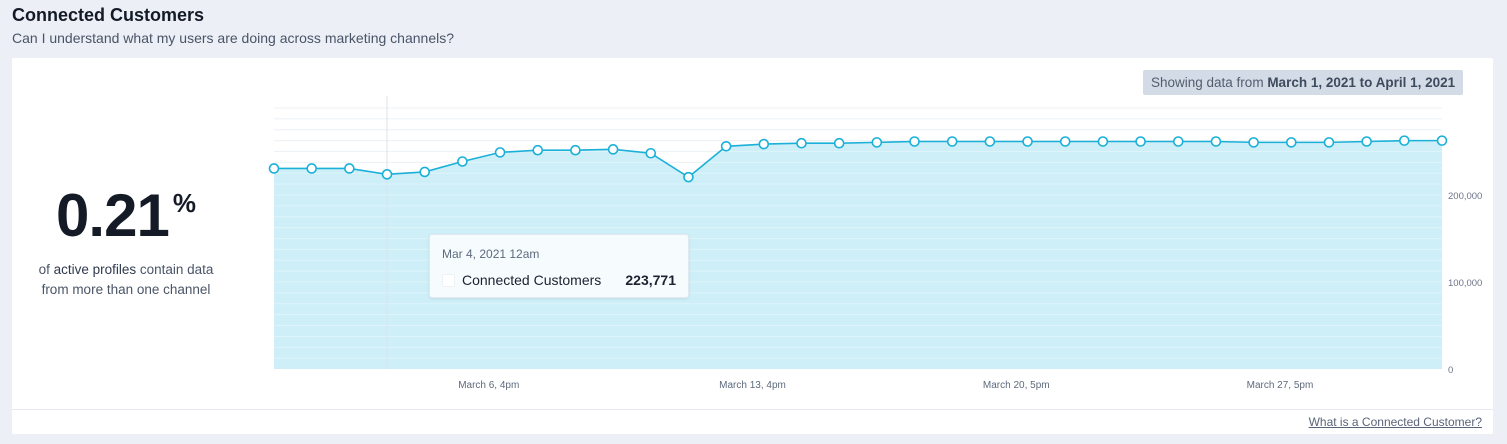 The height and width of the screenshot is (444, 1507). I want to click on tooltip-value: 223,771, so click(650, 280).